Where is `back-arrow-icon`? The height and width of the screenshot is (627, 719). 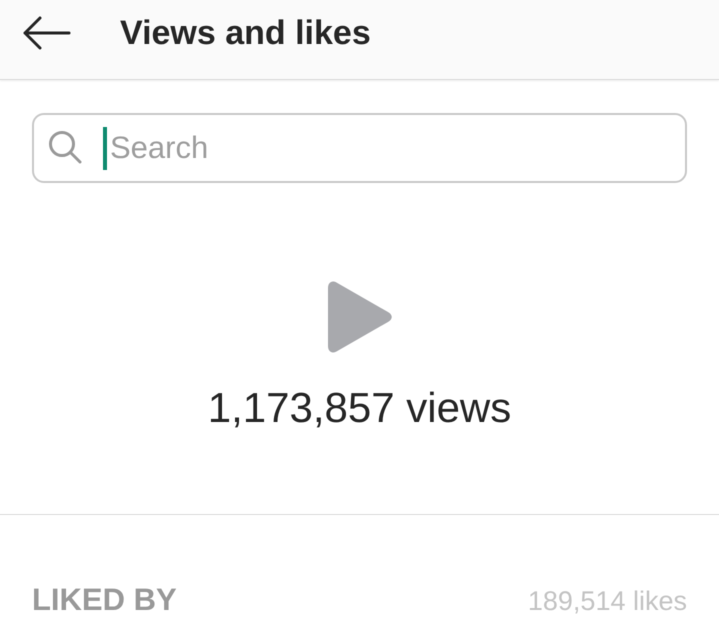 back-arrow-icon is located at coordinates (47, 33).